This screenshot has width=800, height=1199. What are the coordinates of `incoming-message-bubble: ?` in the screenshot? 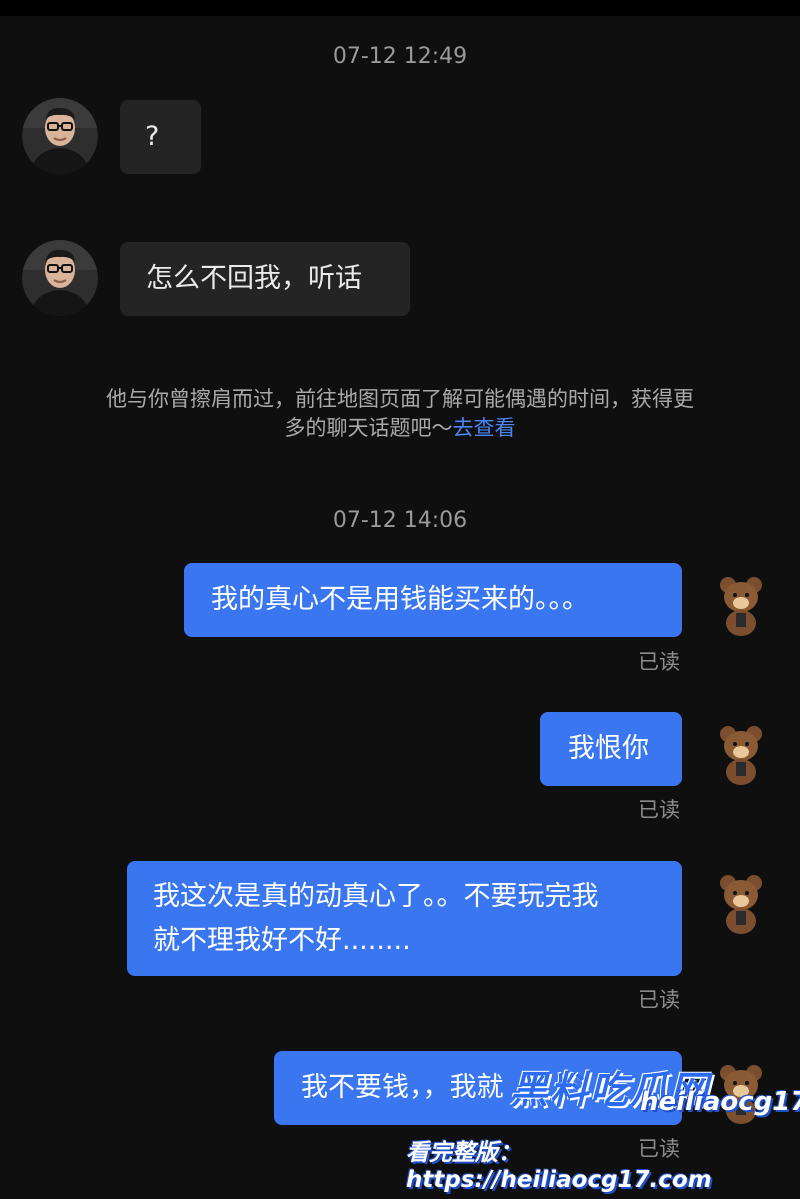 It's located at (160, 137).